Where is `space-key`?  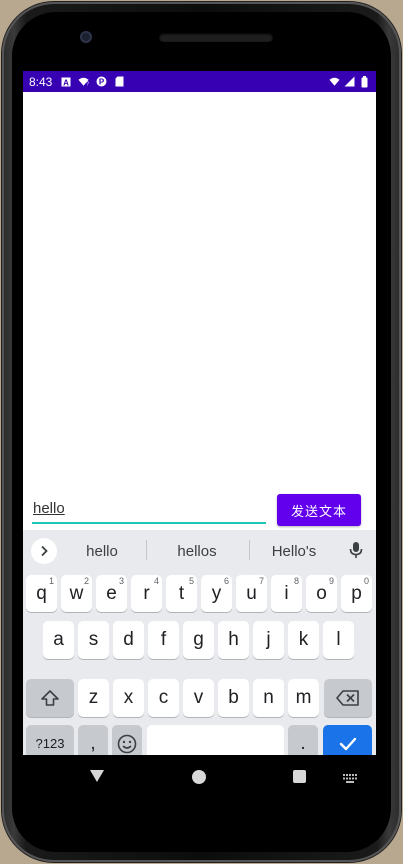 space-key is located at coordinates (215, 740).